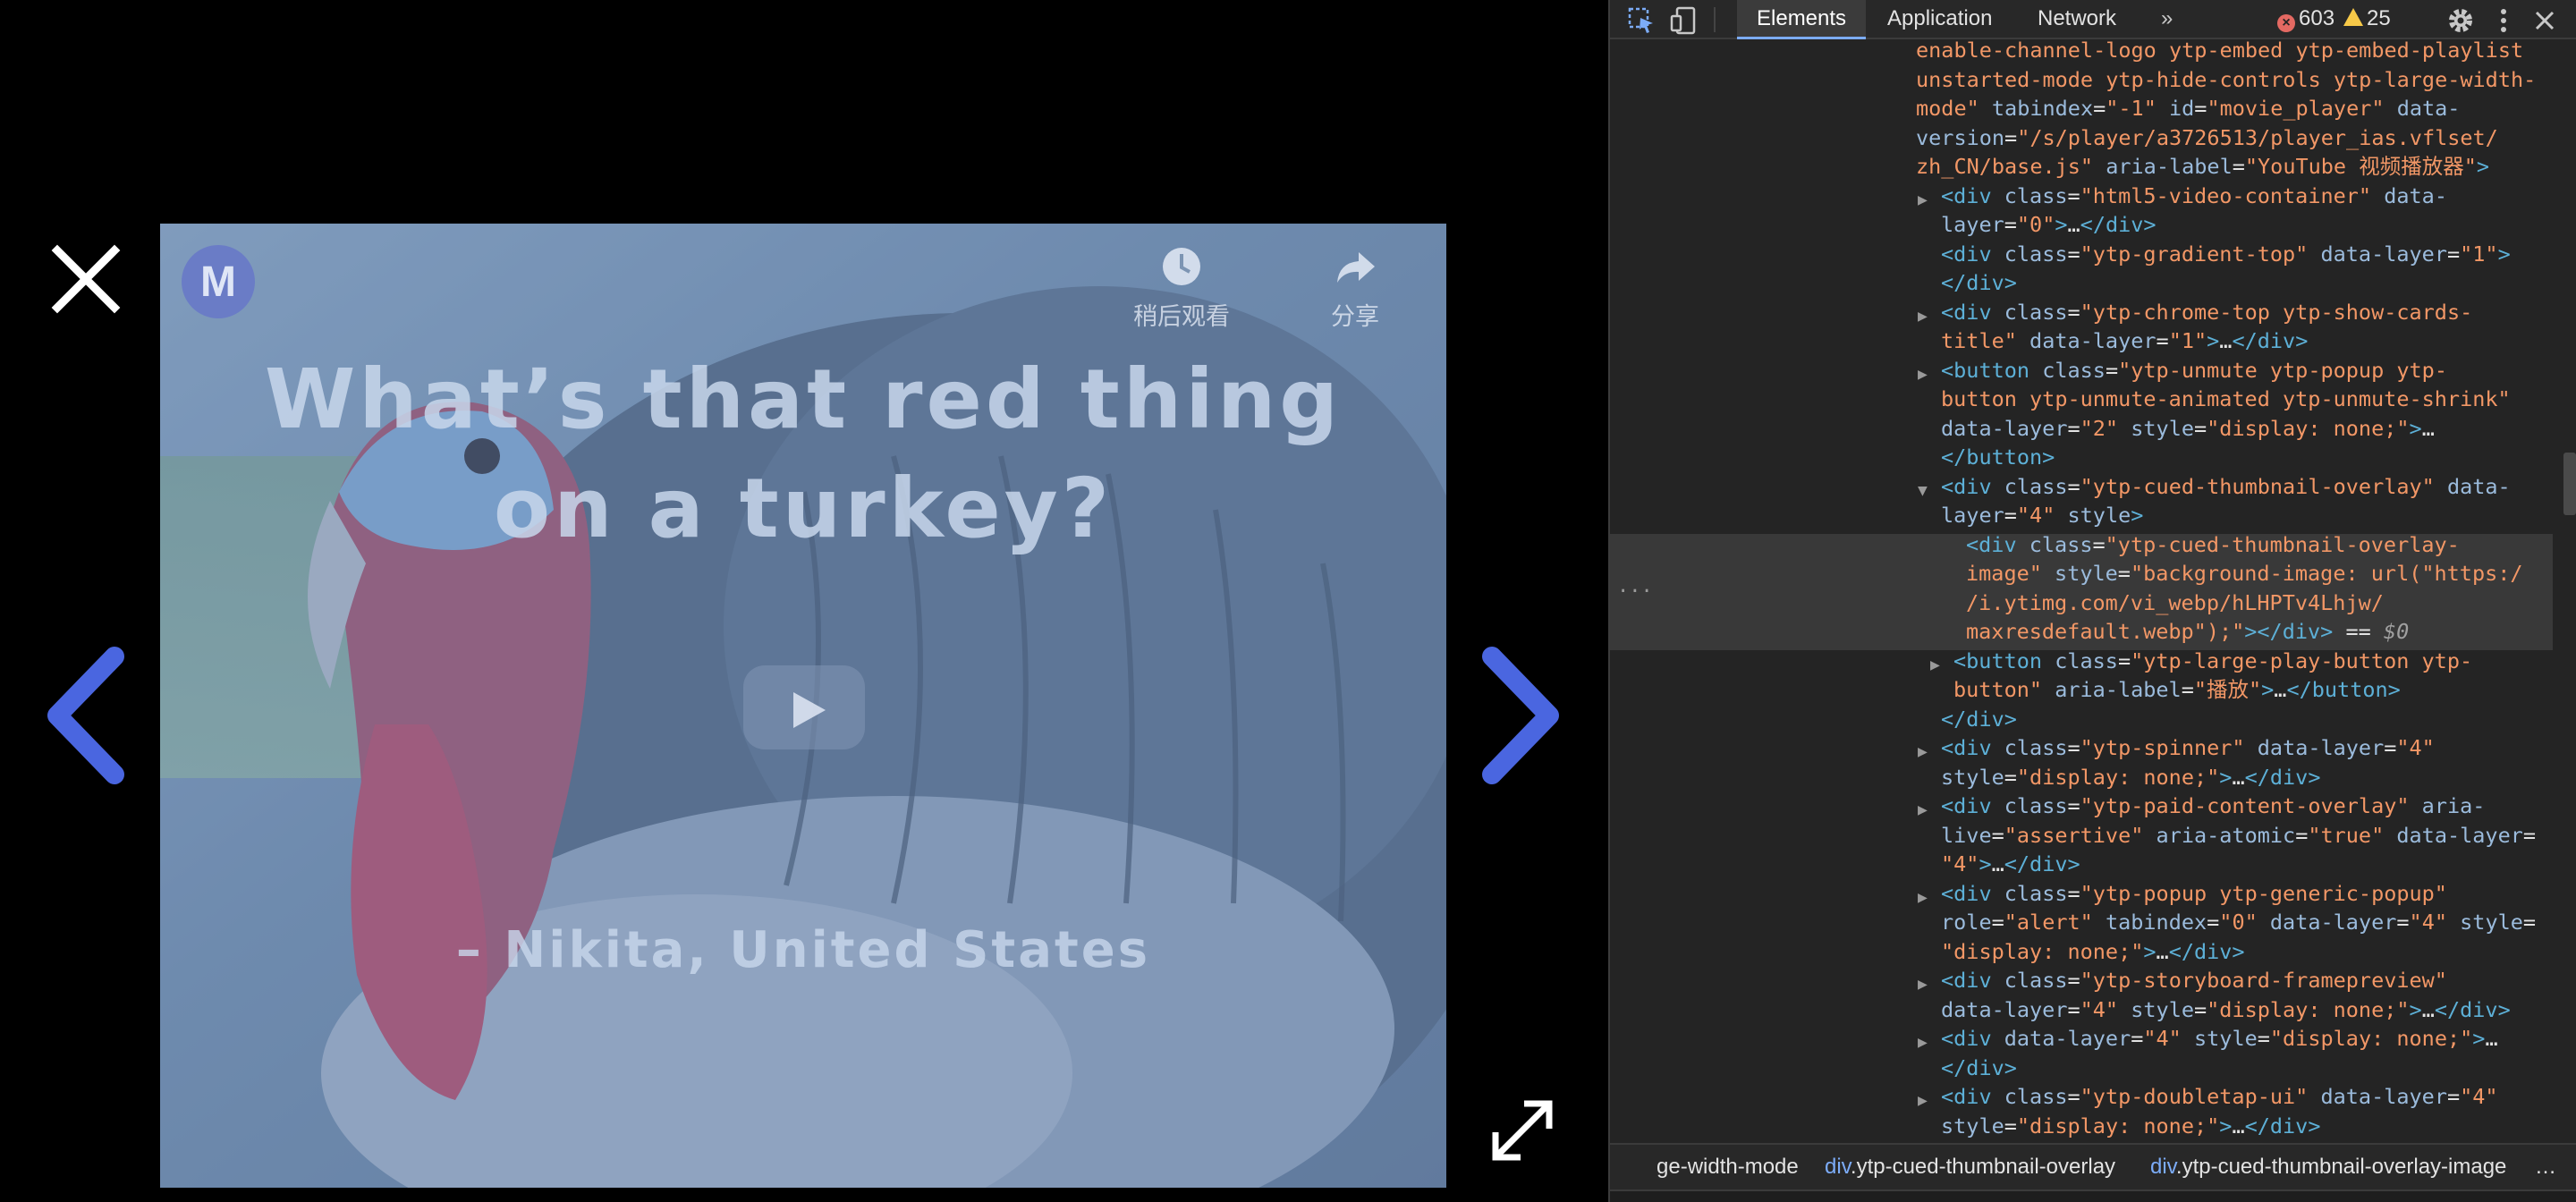  Describe the element at coordinates (2247, 515) in the screenshot. I see `dom-tree-line: layer="4" style>` at that location.